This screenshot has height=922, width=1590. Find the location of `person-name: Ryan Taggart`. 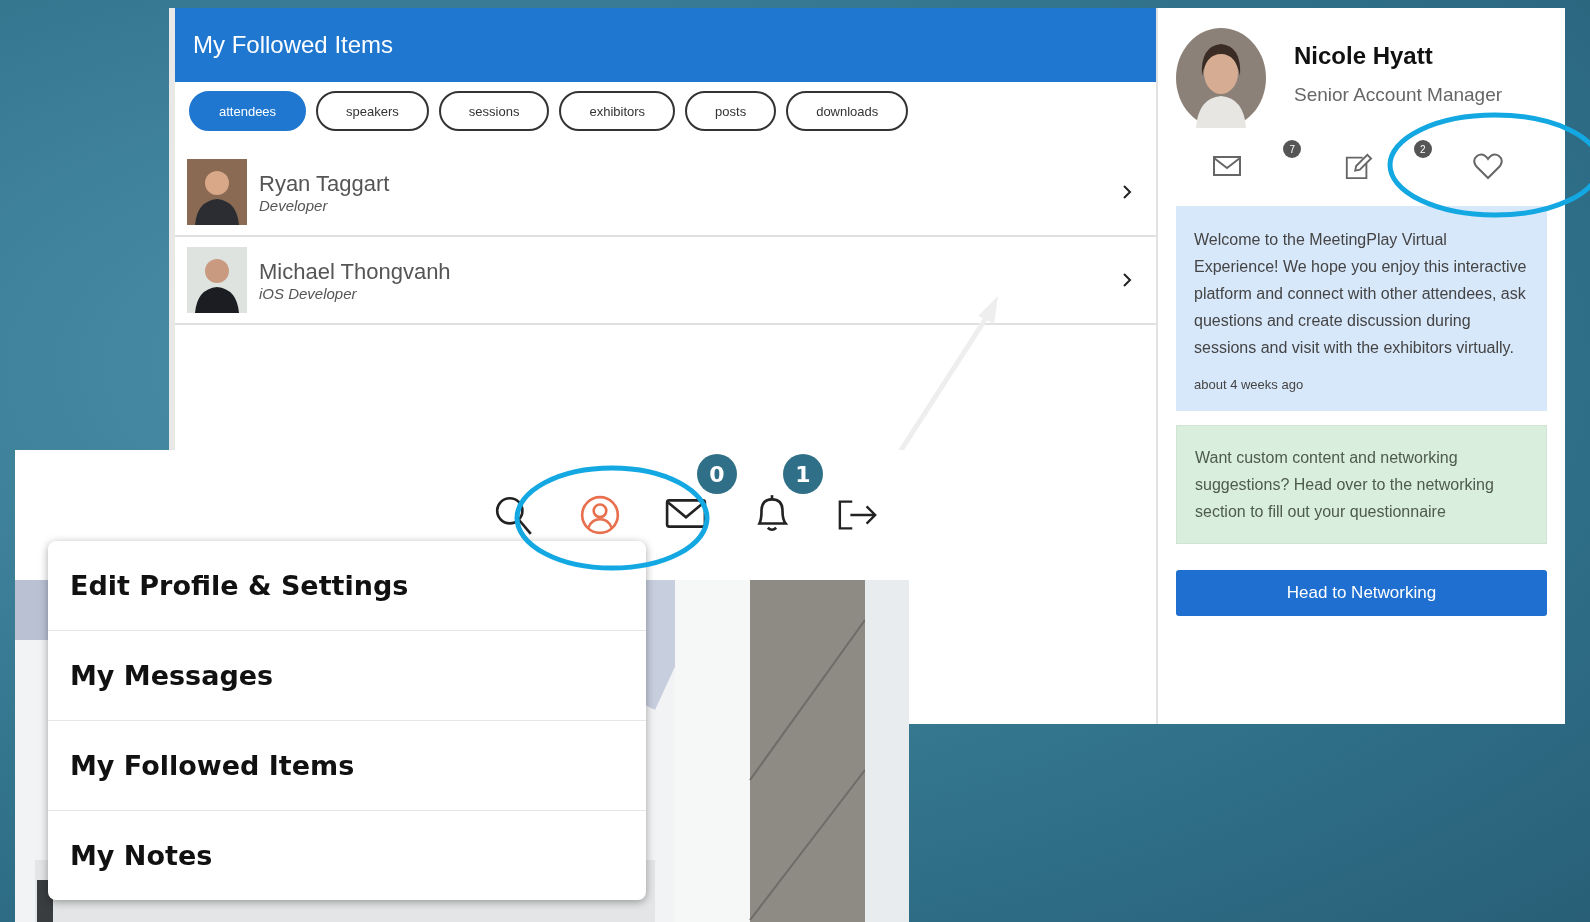

person-name: Ryan Taggart is located at coordinates (324, 183).